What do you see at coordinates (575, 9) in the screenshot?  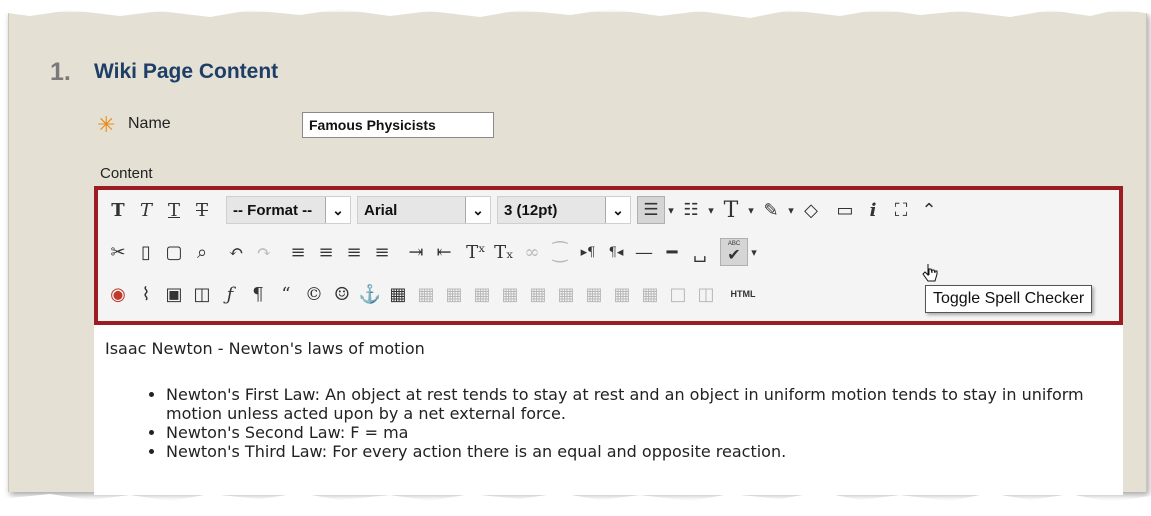 I see `torn-edge-top` at bounding box center [575, 9].